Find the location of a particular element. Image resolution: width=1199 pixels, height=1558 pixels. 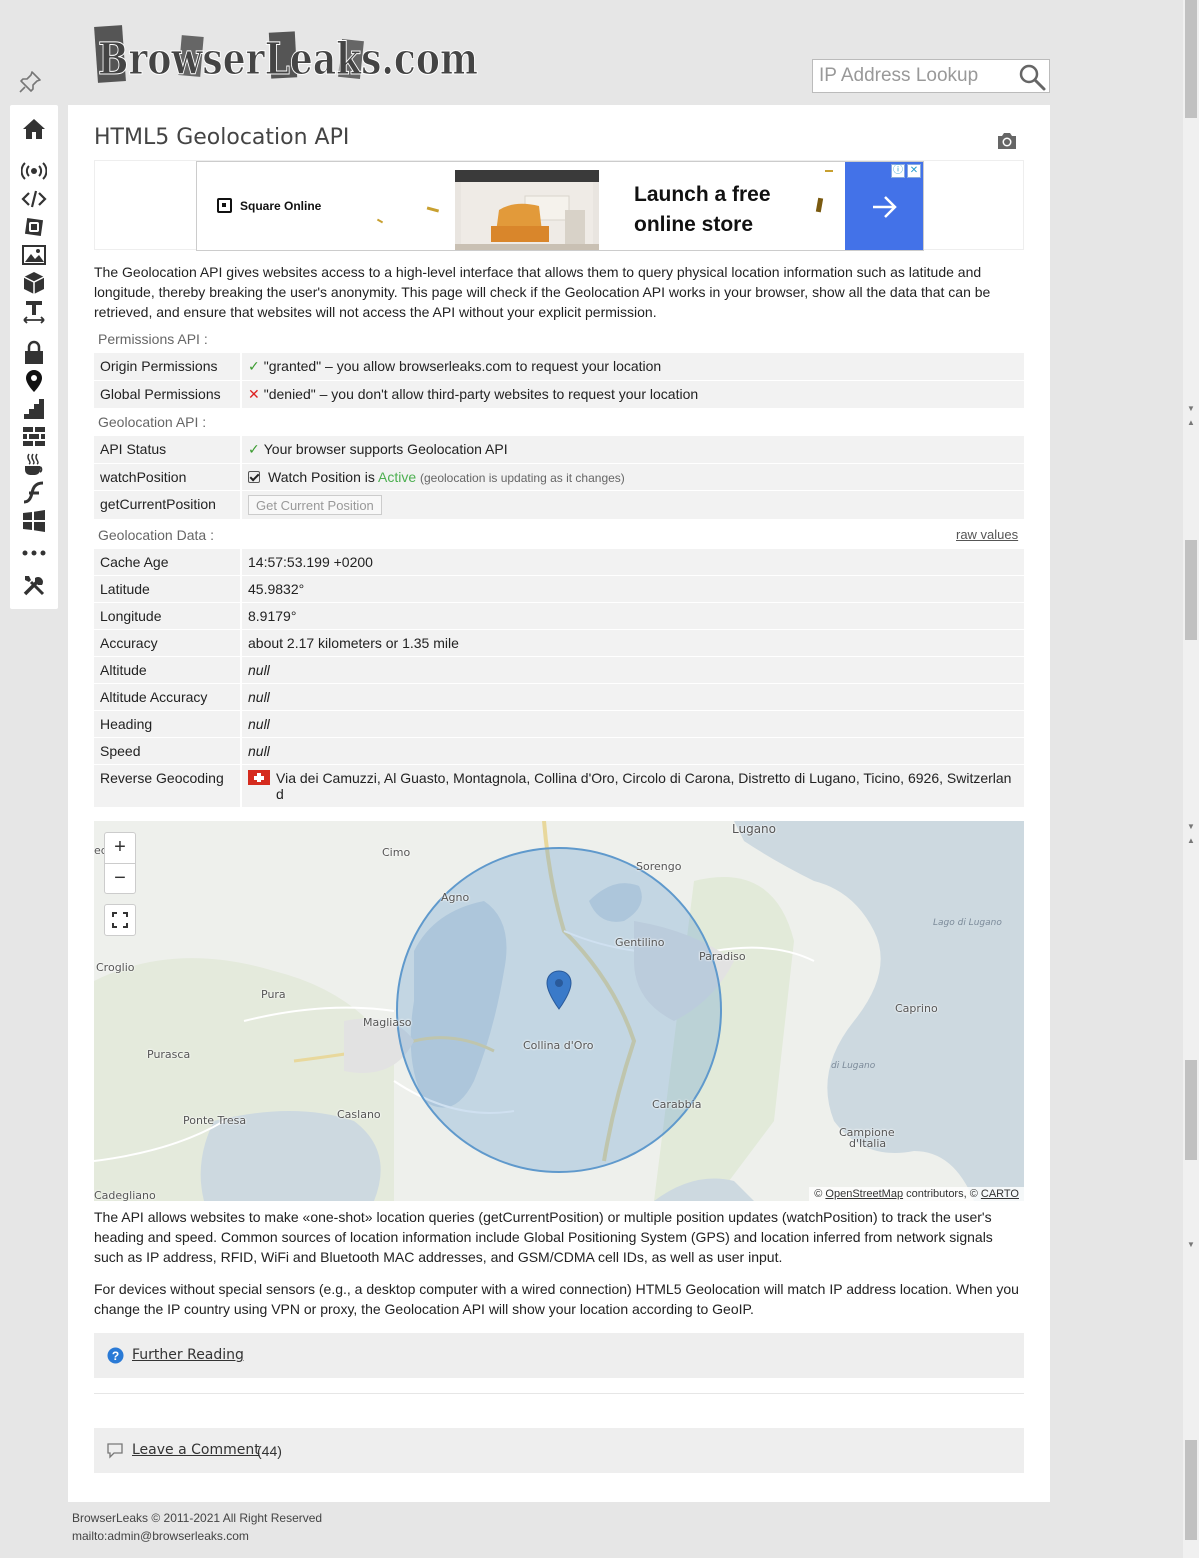

svg-text: BrowserLeaks.com is located at coordinates (288, 59).